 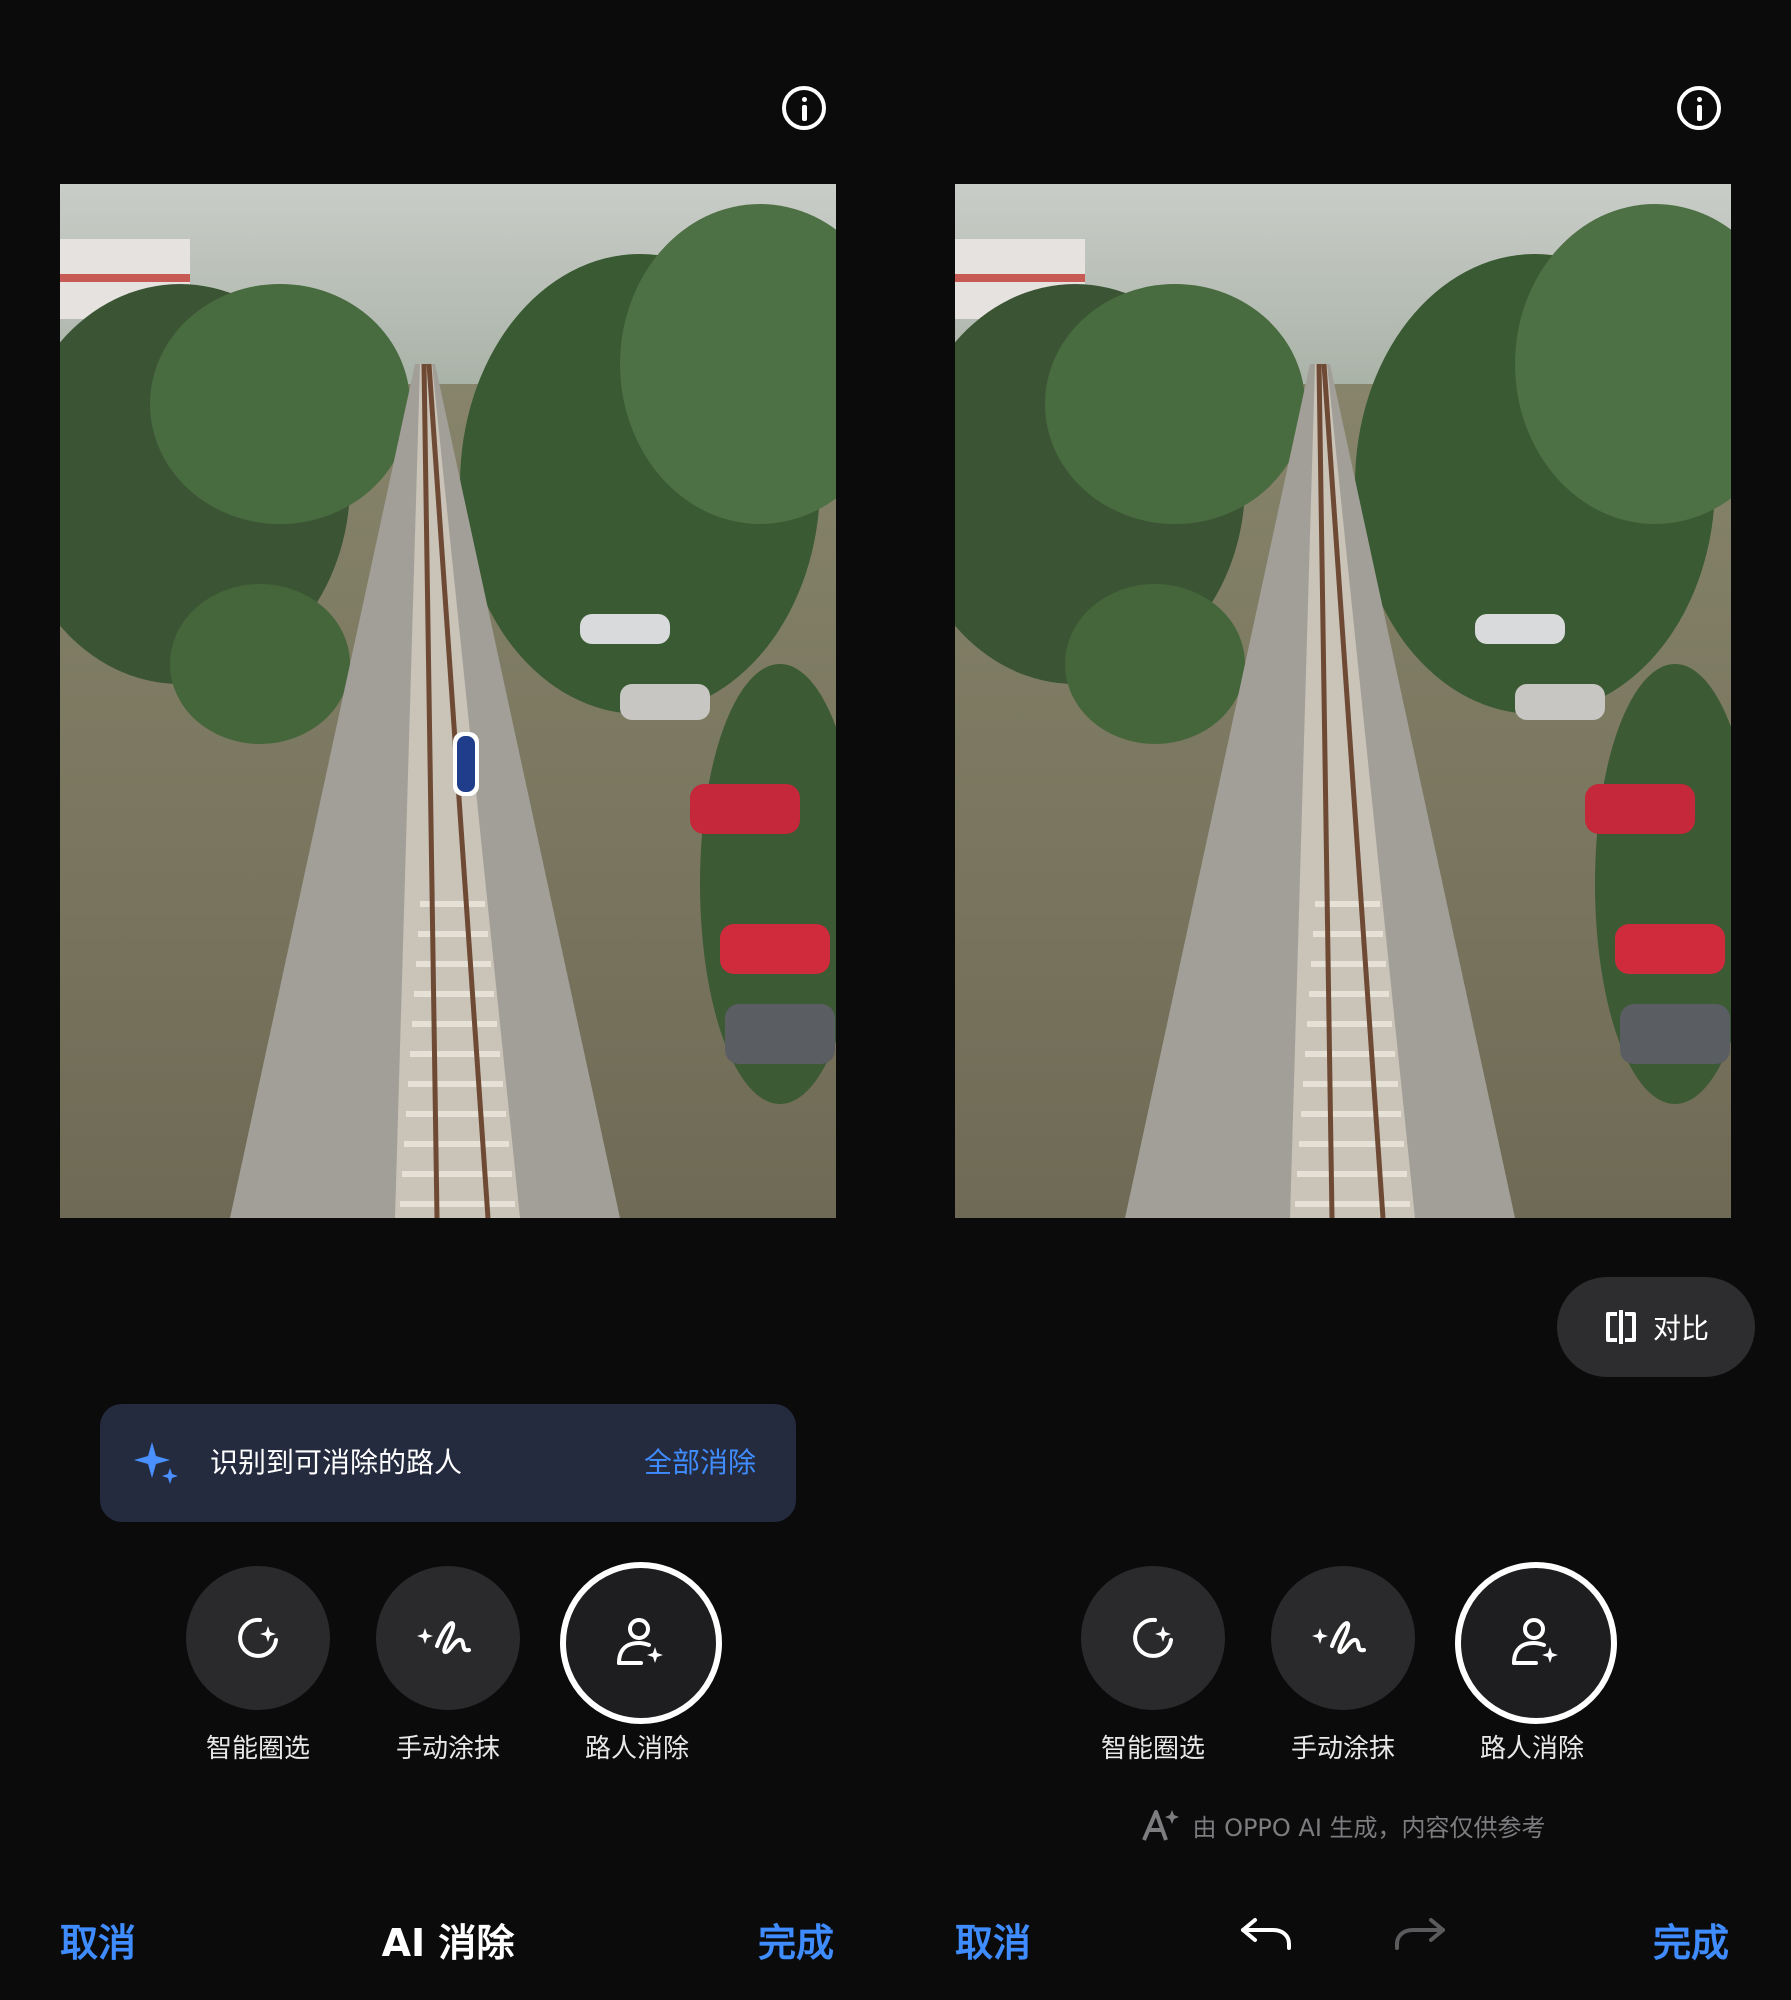 I want to click on ai-sparkle-icon, so click(x=156, y=1463).